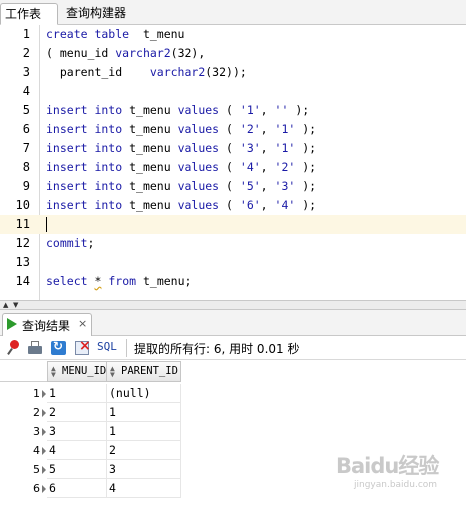  Describe the element at coordinates (150, 110) in the screenshot. I see `sql-token: t_menu` at that location.